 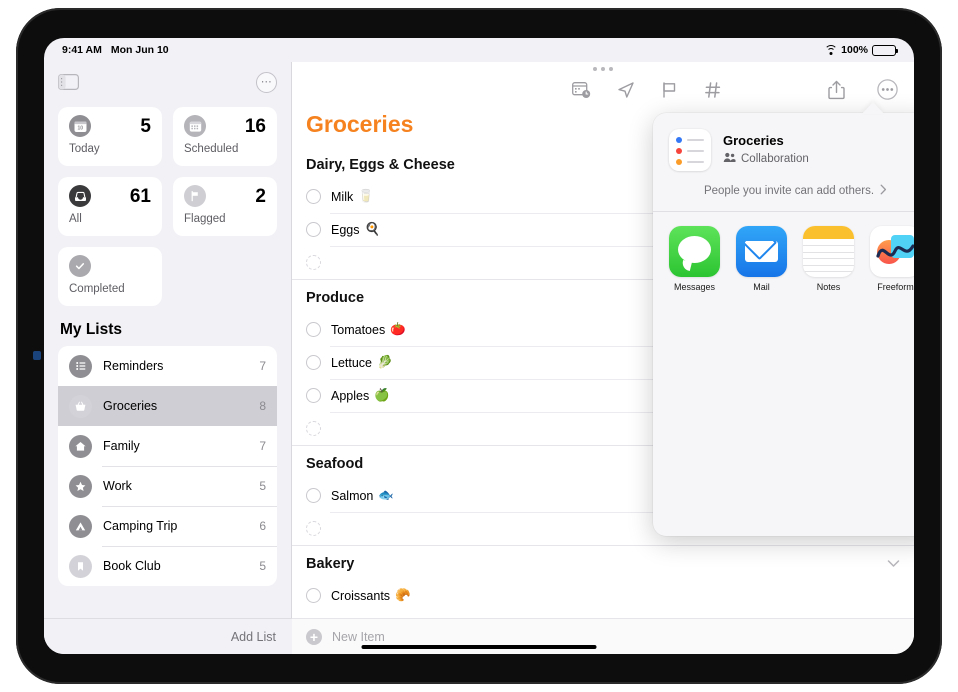 What do you see at coordinates (775, 159) in the screenshot?
I see `popover-subtitle-label: Collaboration` at bounding box center [775, 159].